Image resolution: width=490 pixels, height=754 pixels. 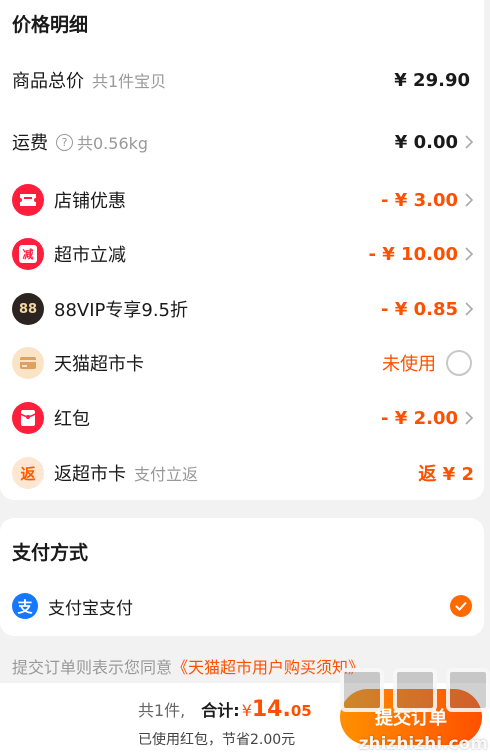 I want to click on return-card-sub: 支付立返, so click(x=166, y=474).